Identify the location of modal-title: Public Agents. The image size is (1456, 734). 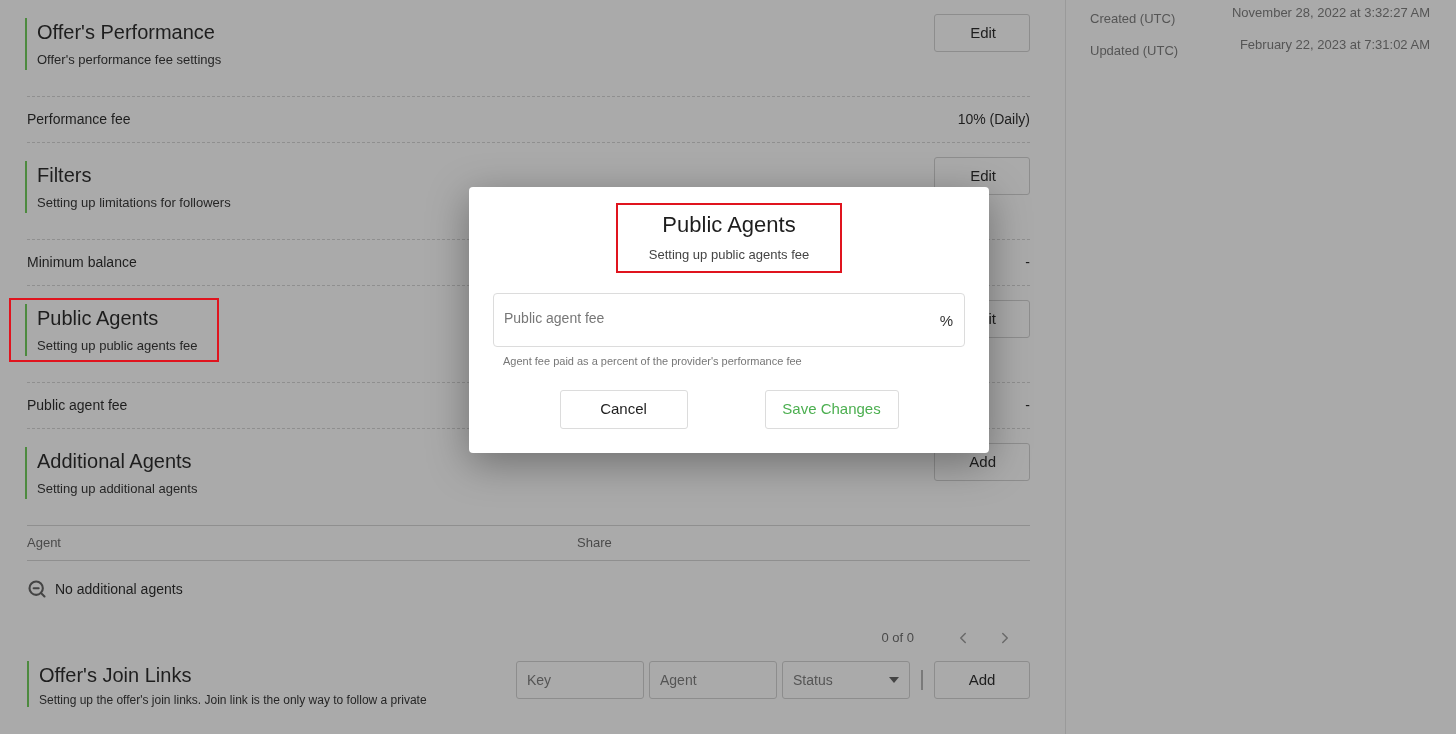
(729, 225).